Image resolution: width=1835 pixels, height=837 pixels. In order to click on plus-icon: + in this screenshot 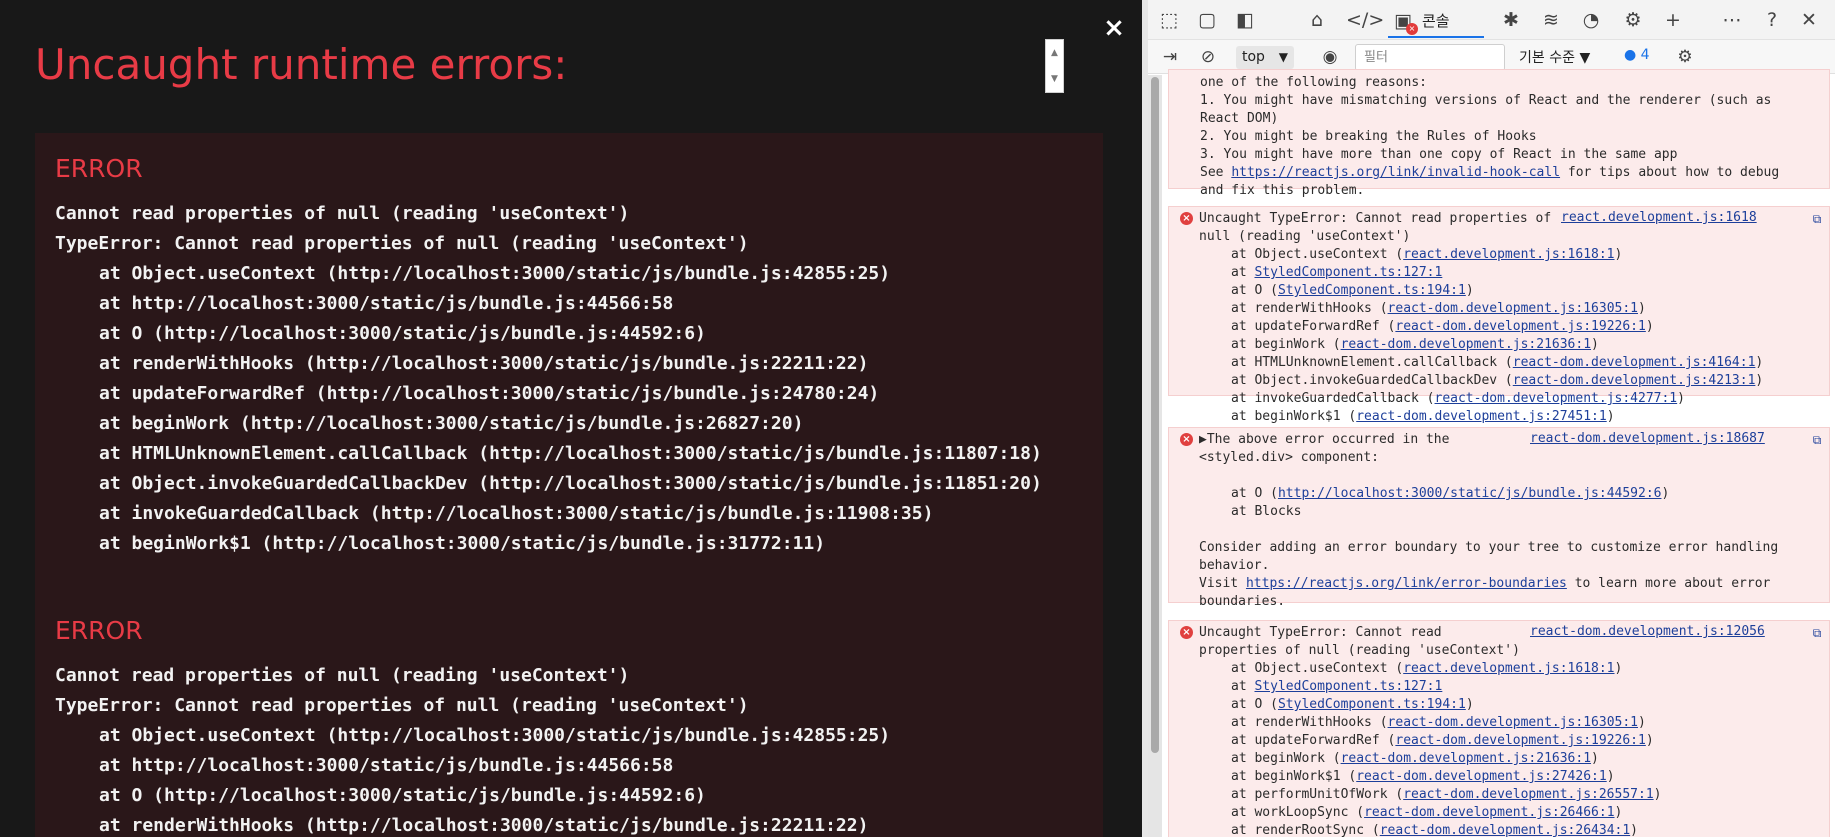, I will do `click(1673, 20)`.